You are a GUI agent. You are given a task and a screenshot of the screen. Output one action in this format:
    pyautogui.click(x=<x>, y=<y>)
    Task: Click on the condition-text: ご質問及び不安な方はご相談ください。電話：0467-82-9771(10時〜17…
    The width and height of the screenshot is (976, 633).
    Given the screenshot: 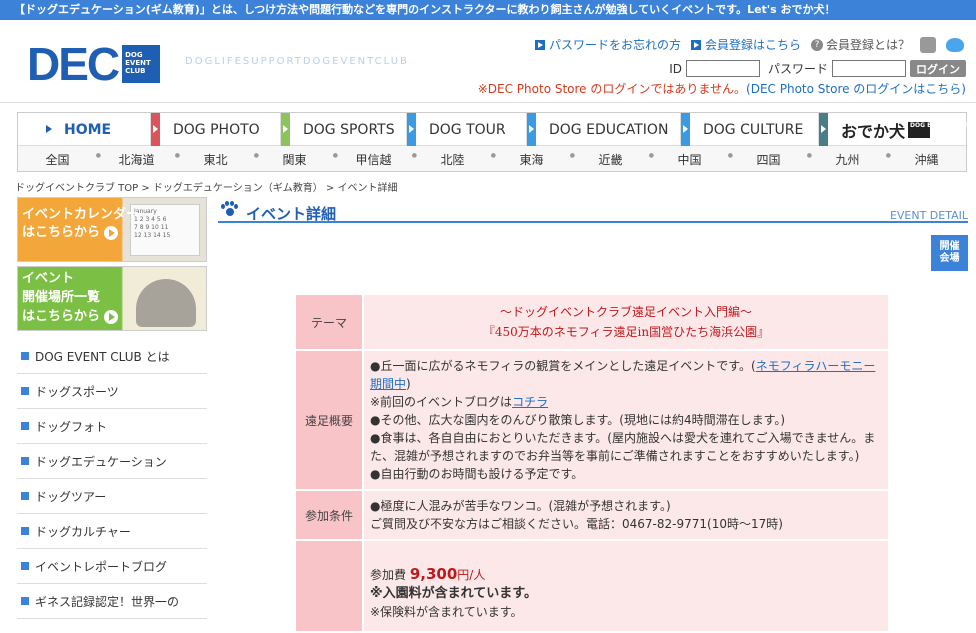 What is the action you would take?
    pyautogui.click(x=576, y=524)
    